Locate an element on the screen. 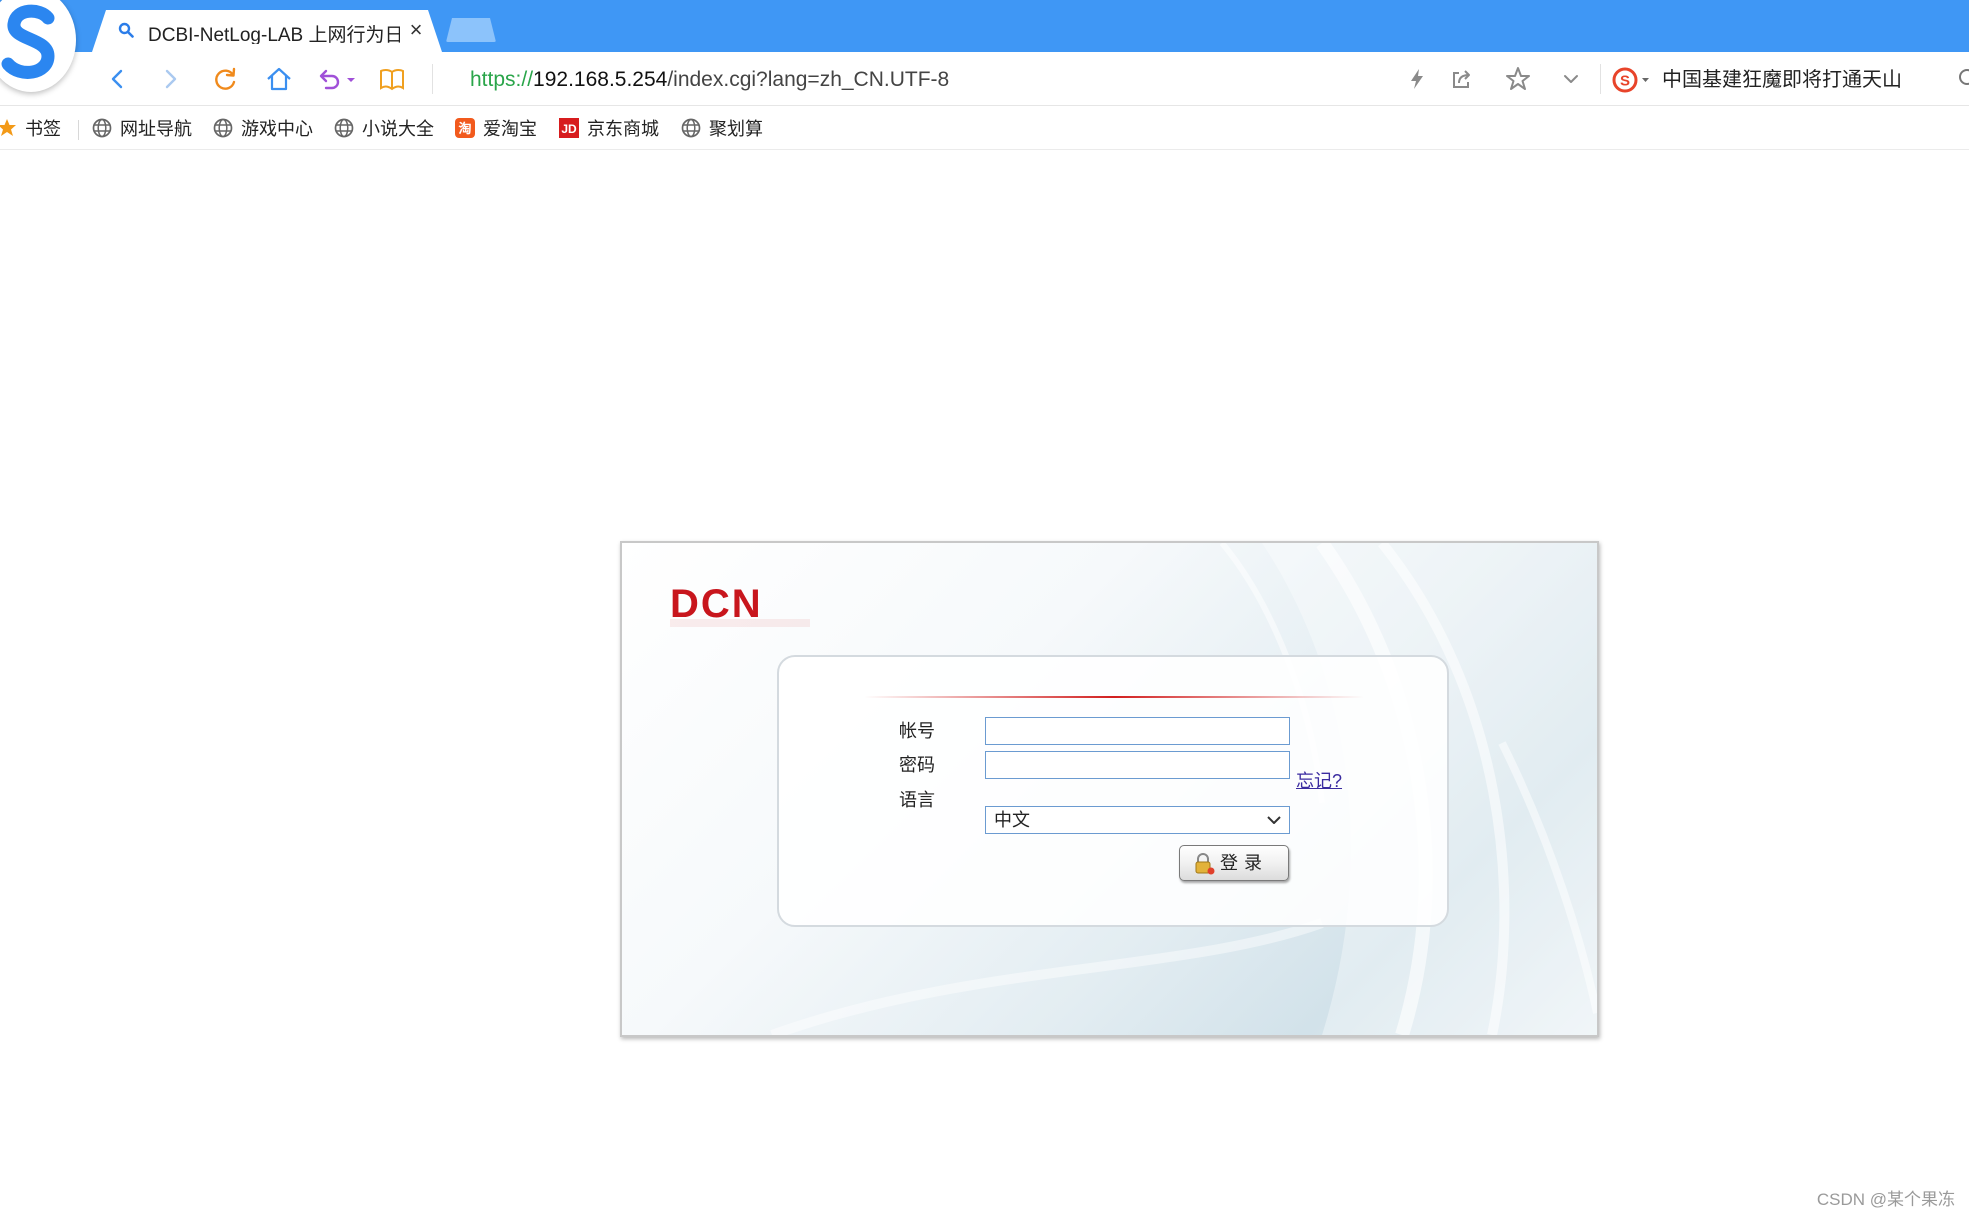 This screenshot has width=1969, height=1222. bookmark-label: 小说大全 is located at coordinates (398, 129).